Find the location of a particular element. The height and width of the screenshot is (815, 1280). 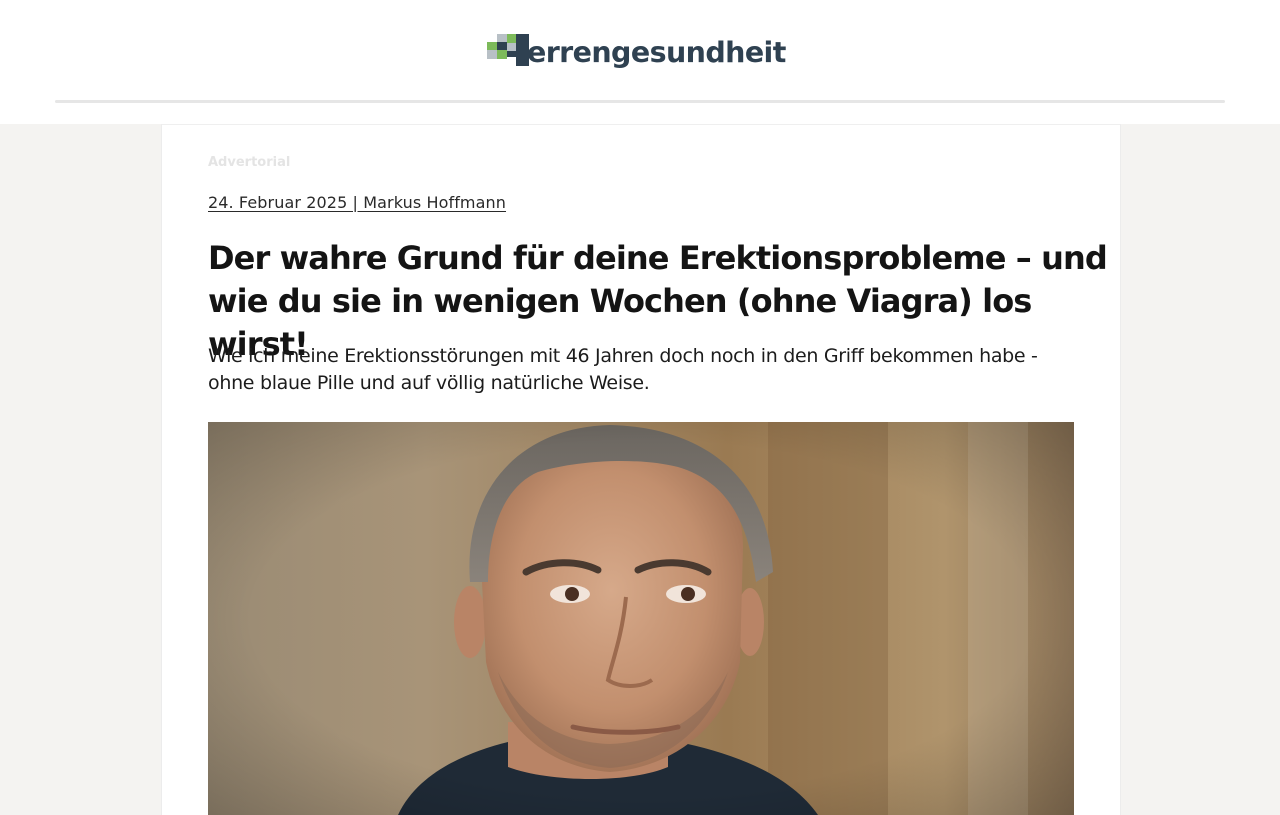

article-date-author-link: 24. Februar 2025 | Markus Hoffmann is located at coordinates (357, 202).